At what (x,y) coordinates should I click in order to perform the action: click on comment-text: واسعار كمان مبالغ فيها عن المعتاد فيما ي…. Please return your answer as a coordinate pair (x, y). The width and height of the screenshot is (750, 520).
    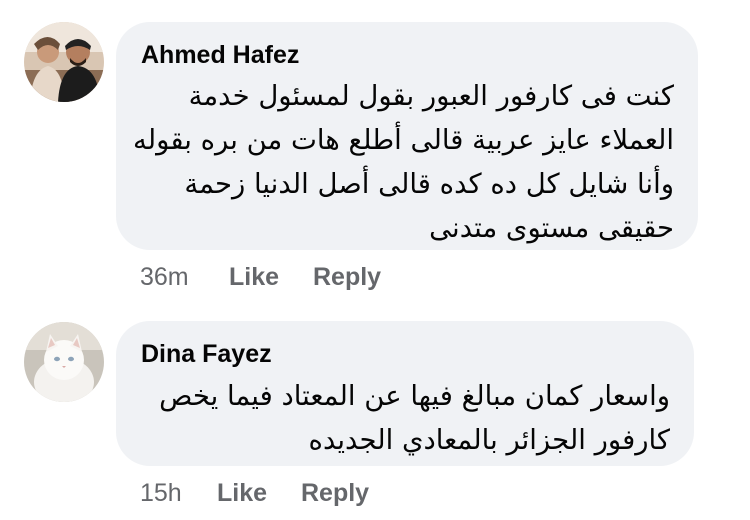
    Looking at the image, I should click on (392, 418).